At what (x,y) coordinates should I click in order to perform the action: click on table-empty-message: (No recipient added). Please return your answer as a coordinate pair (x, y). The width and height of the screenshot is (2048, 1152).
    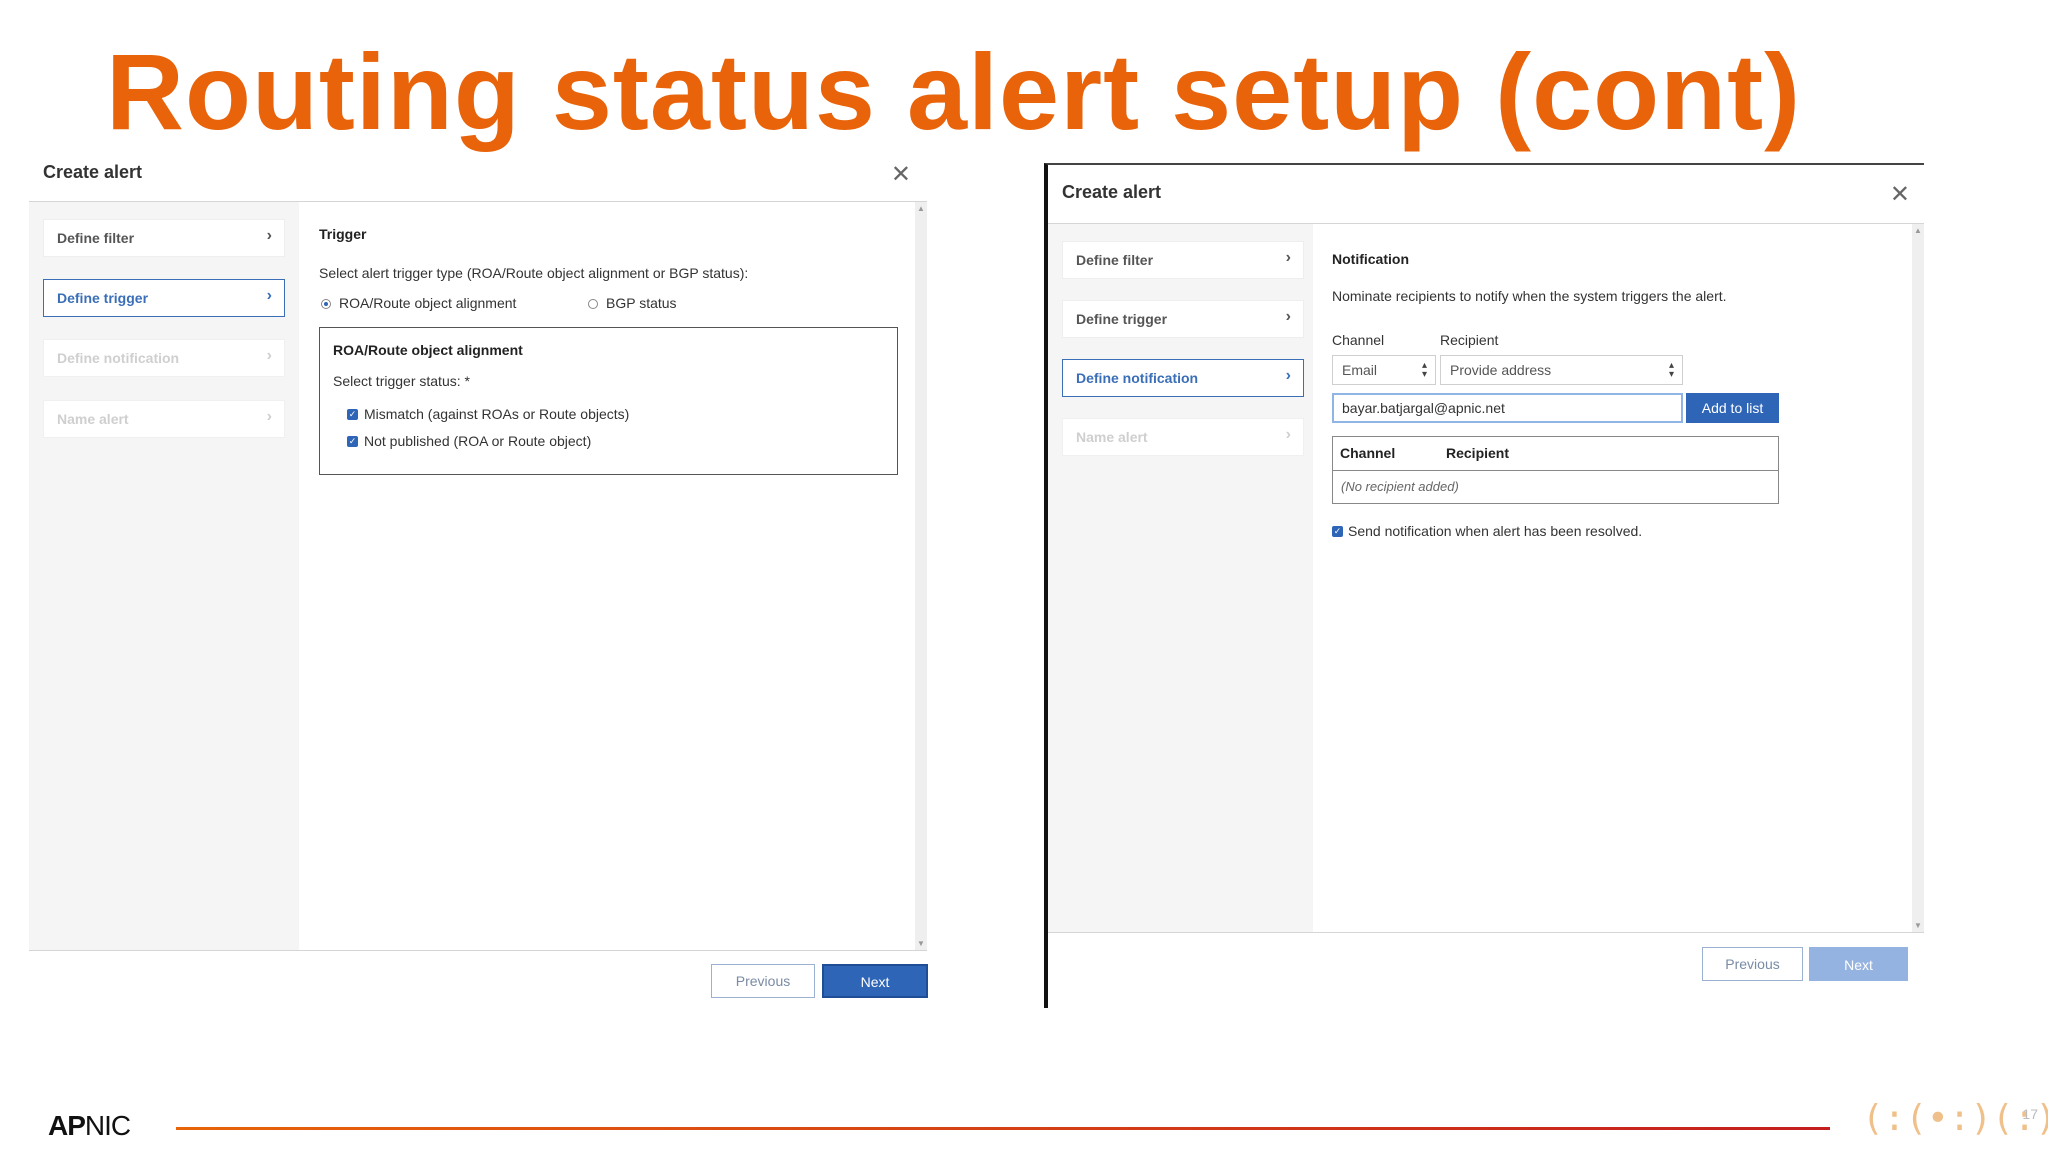
    Looking at the image, I should click on (1400, 486).